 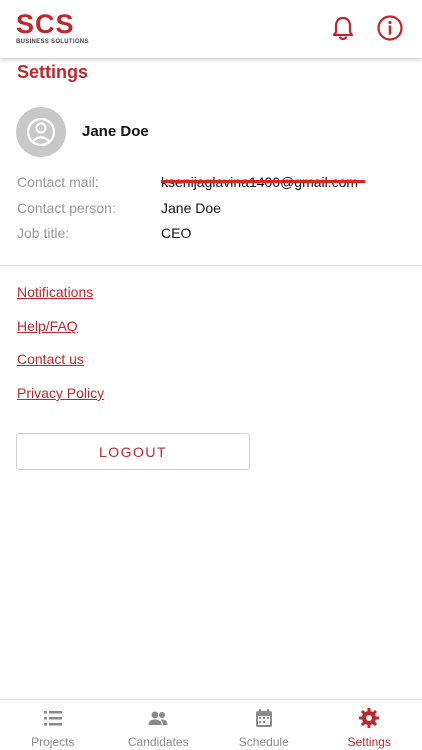 What do you see at coordinates (263, 718) in the screenshot?
I see `calendar-icon` at bounding box center [263, 718].